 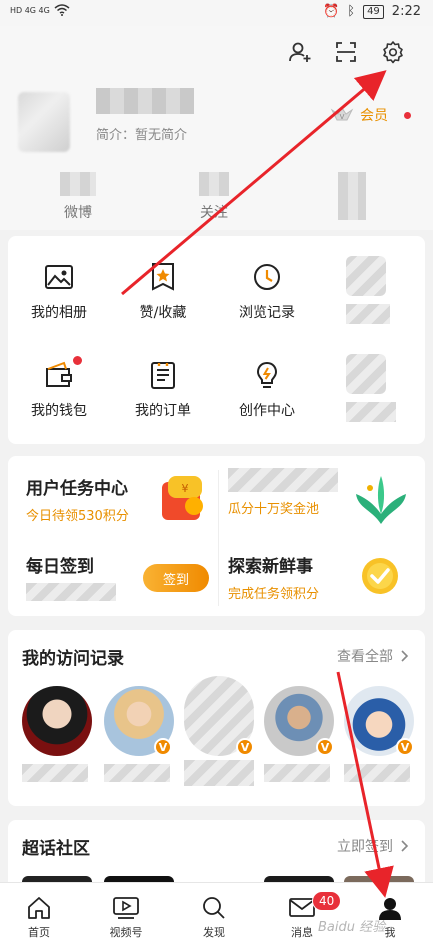 I want to click on home-icon, so click(x=39, y=908).